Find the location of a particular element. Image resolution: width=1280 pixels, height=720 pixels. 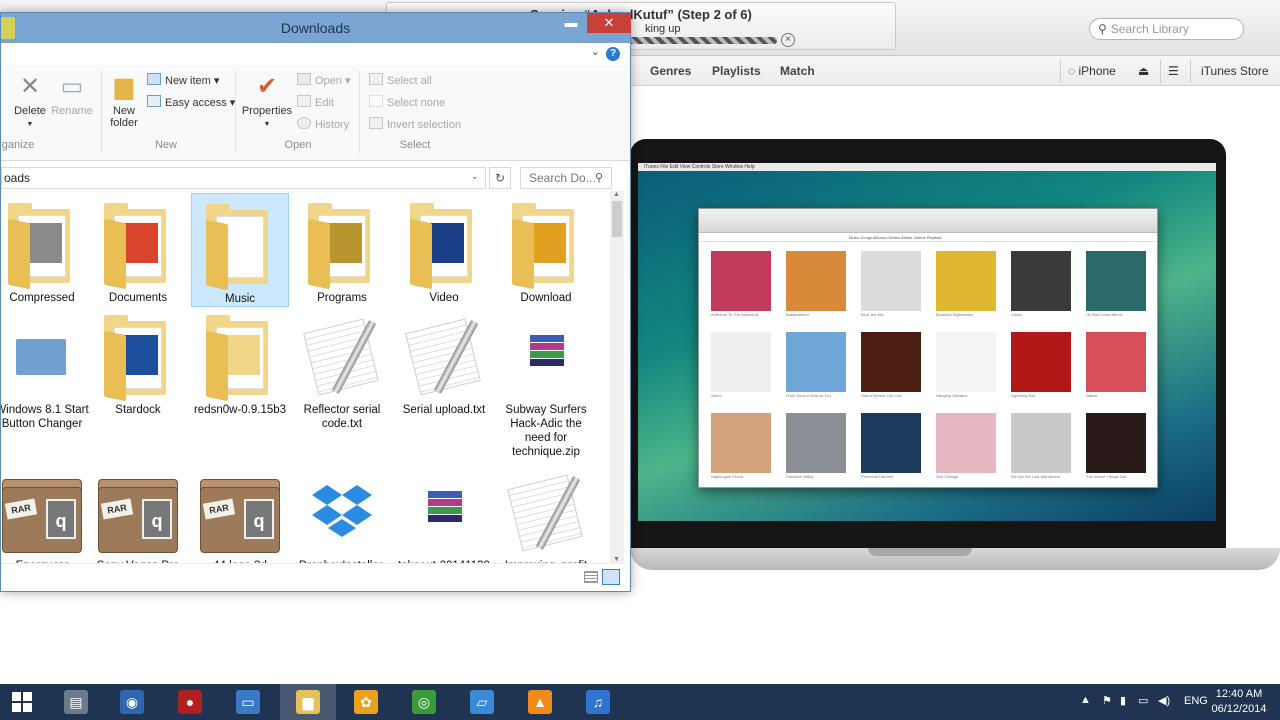

album-tile: Beautiful Nightmares is located at coordinates (966, 284).